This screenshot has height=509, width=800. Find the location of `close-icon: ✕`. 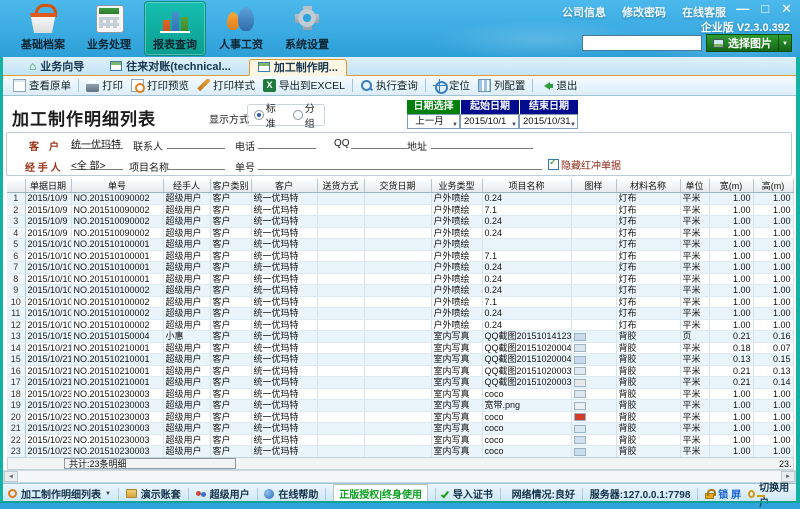

close-icon: ✕ is located at coordinates (786, 9).